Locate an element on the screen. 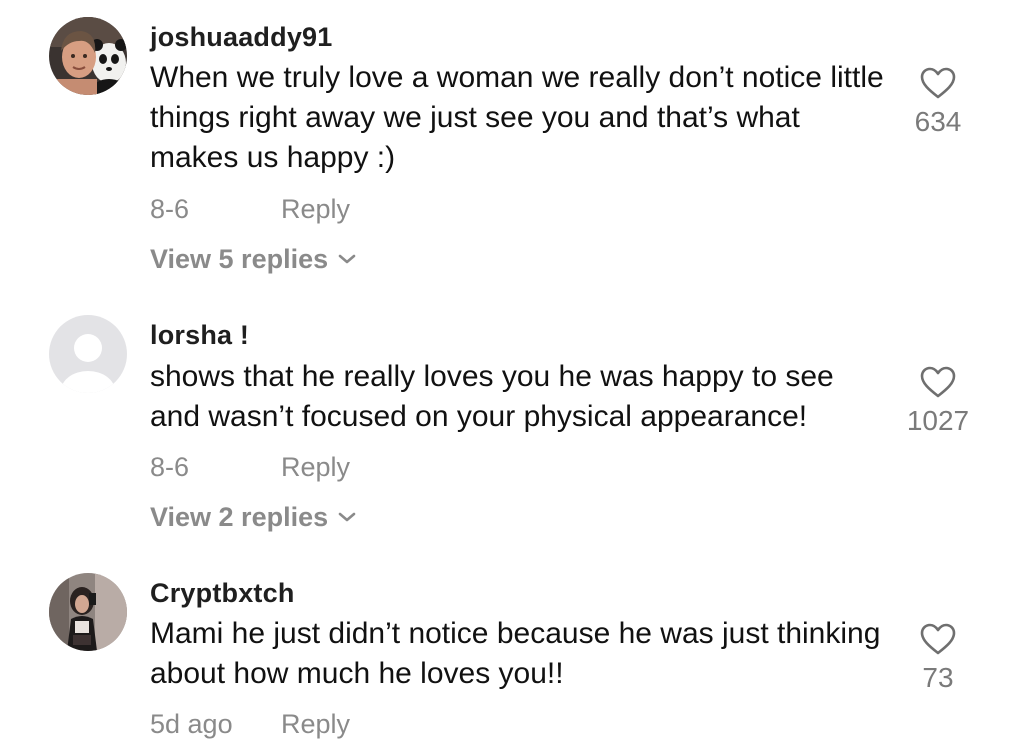 The image size is (1024, 752). comment-meta: 5d ago Reply is located at coordinates (250, 724).